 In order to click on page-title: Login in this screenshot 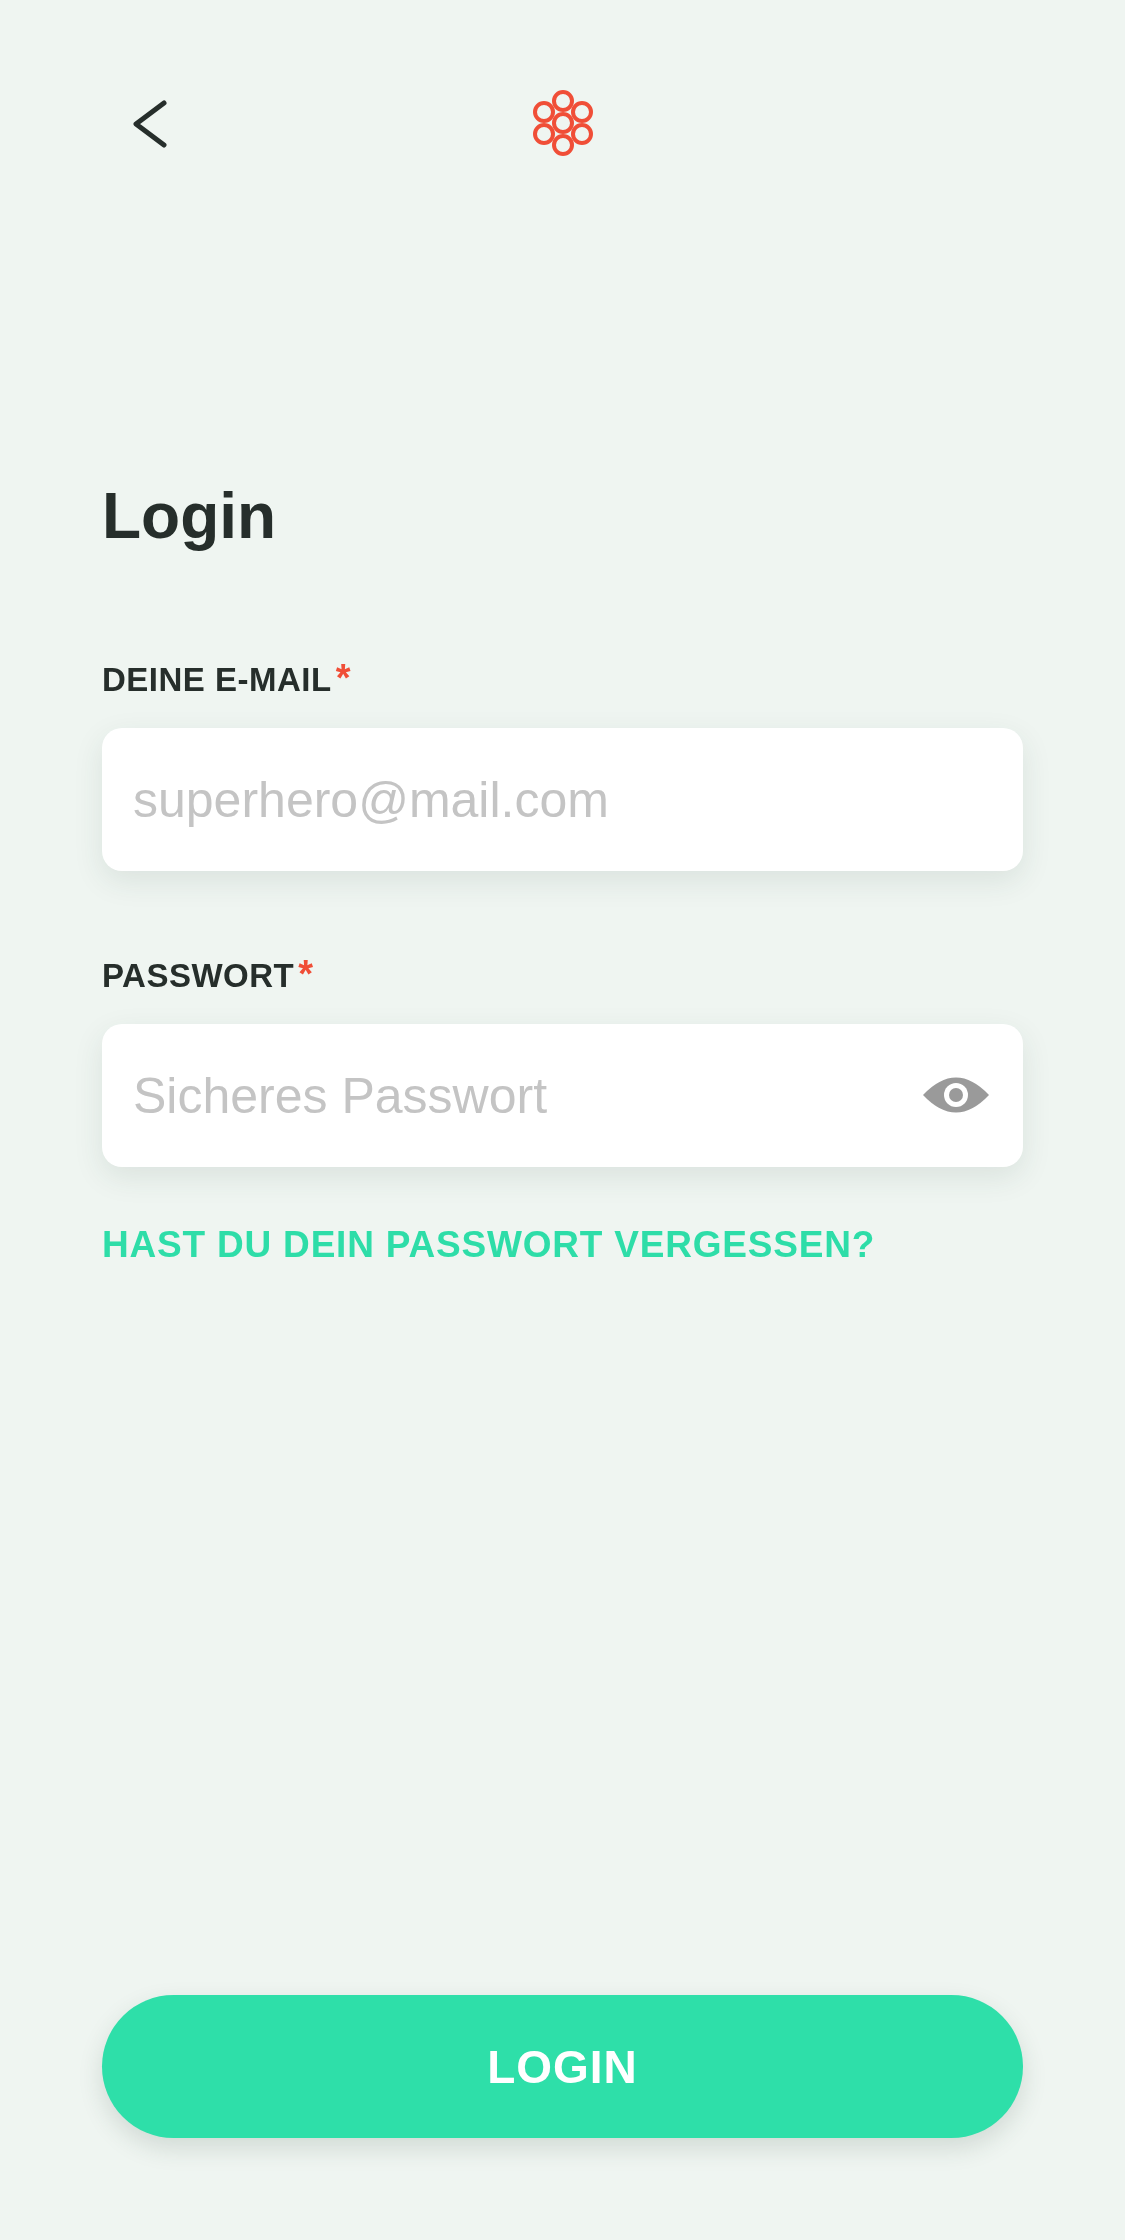, I will do `click(189, 516)`.